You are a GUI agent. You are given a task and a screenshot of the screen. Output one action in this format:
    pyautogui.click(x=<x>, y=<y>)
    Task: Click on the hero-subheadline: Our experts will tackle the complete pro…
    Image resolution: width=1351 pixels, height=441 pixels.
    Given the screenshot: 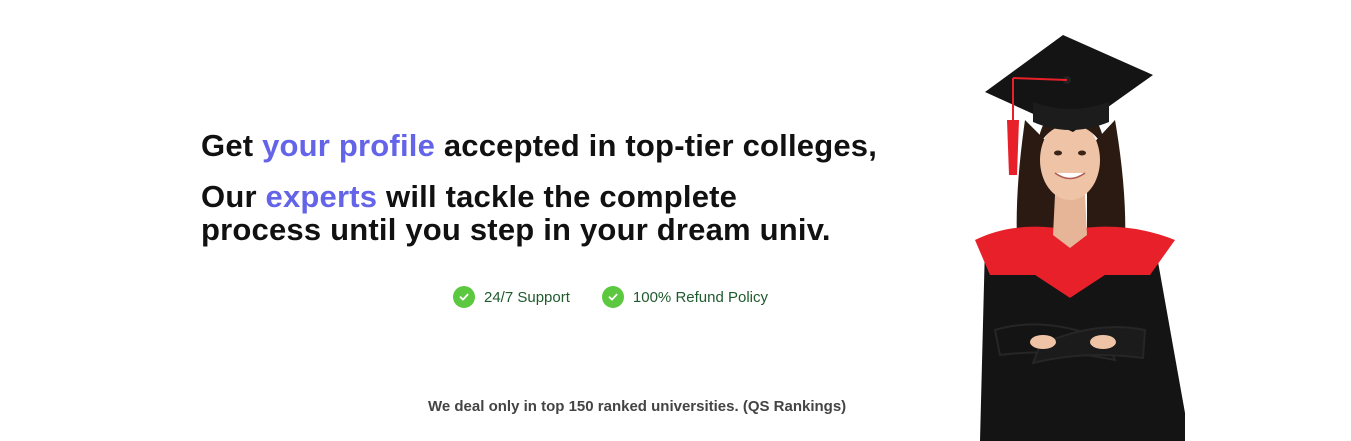 What is the action you would take?
    pyautogui.click(x=516, y=213)
    